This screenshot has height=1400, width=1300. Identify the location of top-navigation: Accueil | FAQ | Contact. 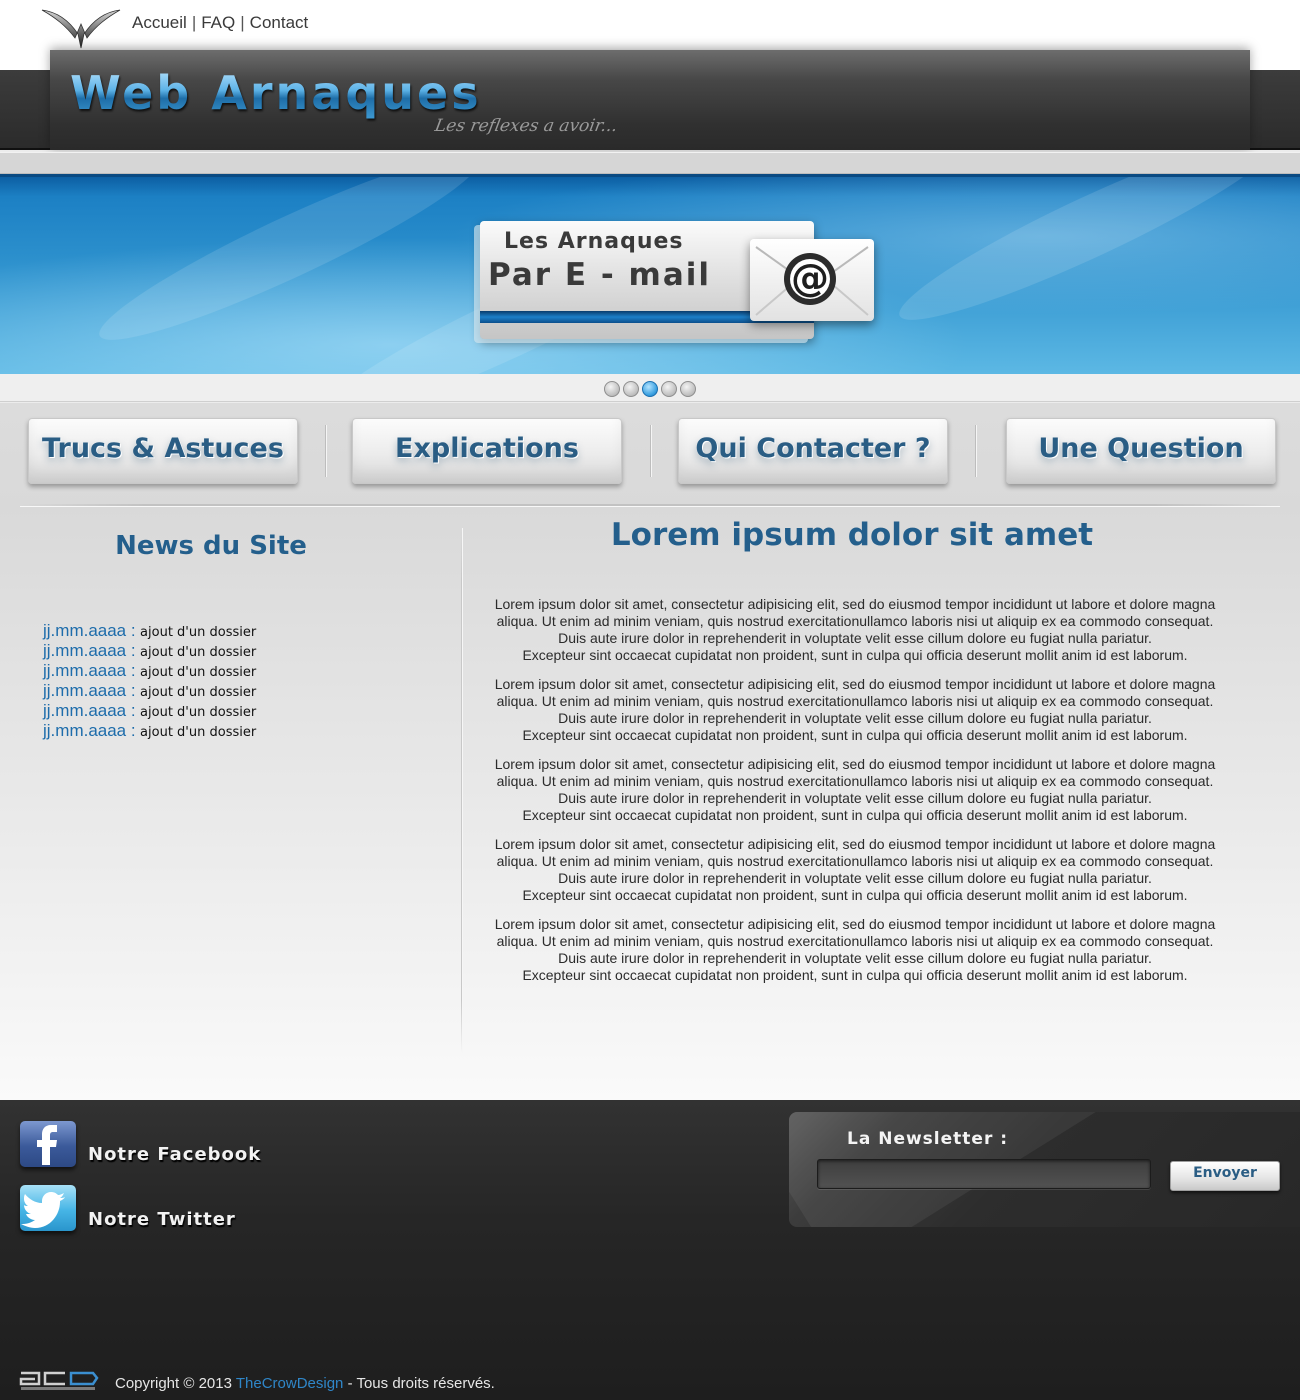
(220, 23).